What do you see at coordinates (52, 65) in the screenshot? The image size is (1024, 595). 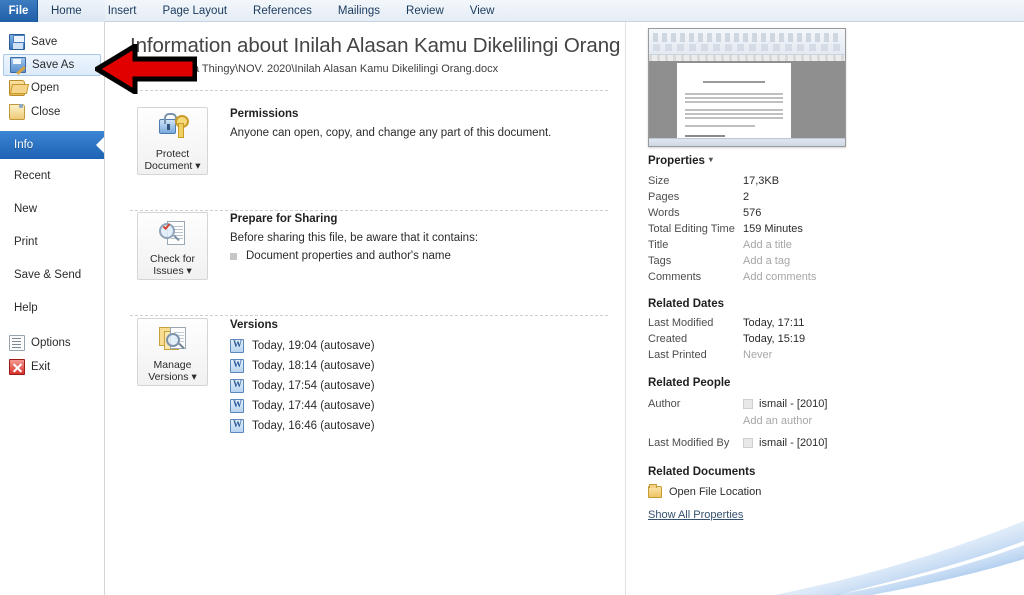 I see `sidebar-item-save-as: Save As` at bounding box center [52, 65].